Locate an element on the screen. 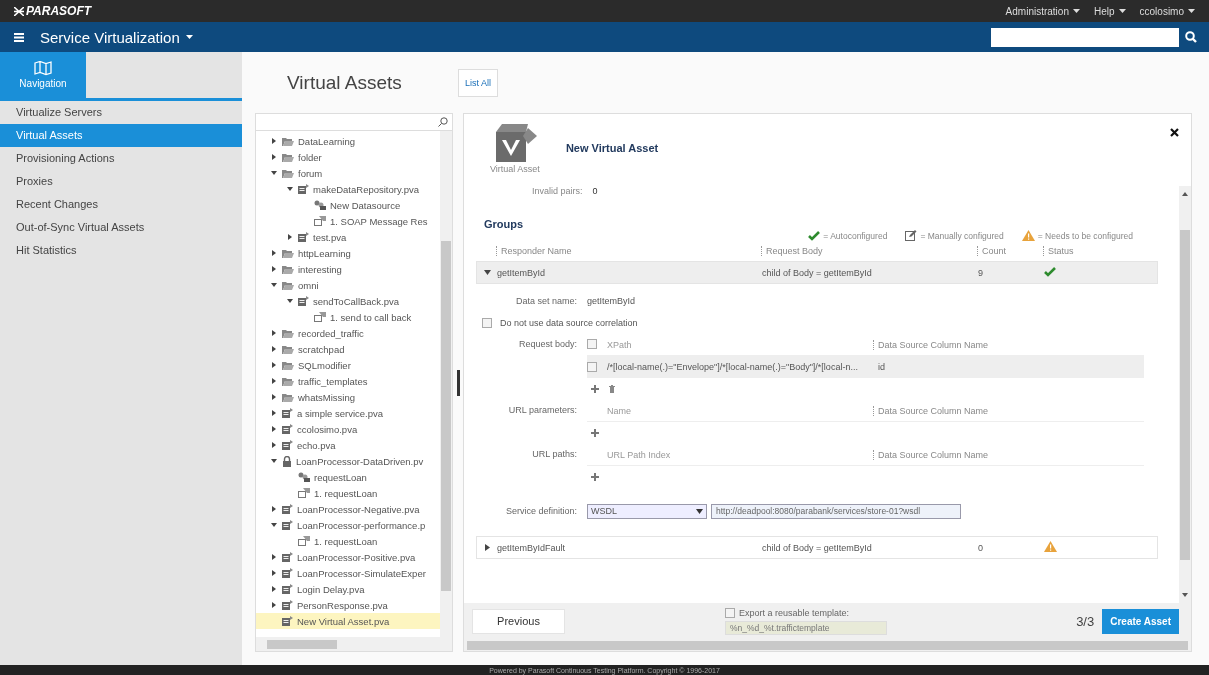  menu-link: Help is located at coordinates (1109, 11).